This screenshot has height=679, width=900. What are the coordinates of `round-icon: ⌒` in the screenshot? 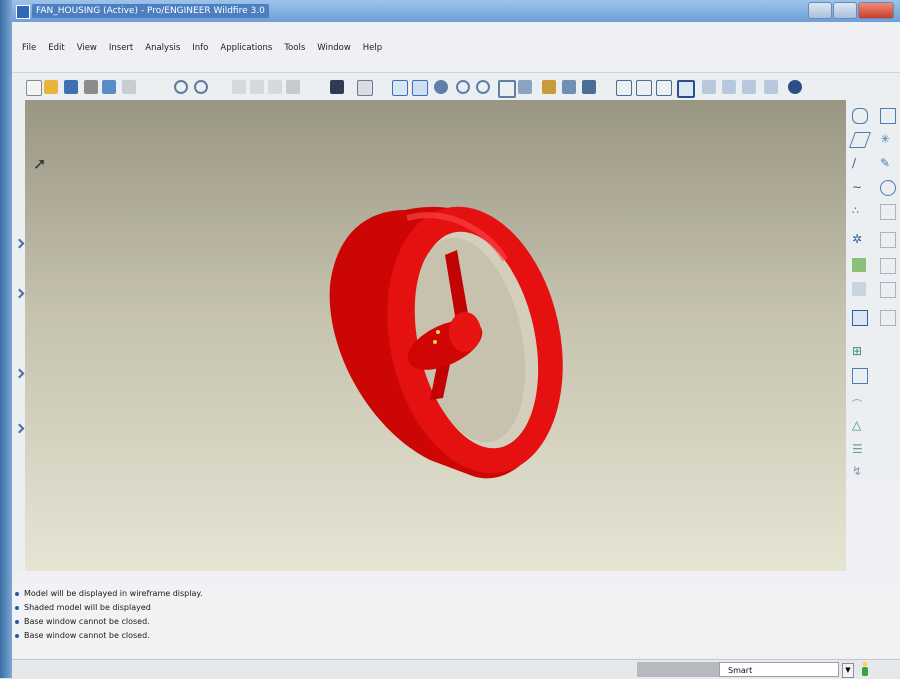 It's located at (859, 403).